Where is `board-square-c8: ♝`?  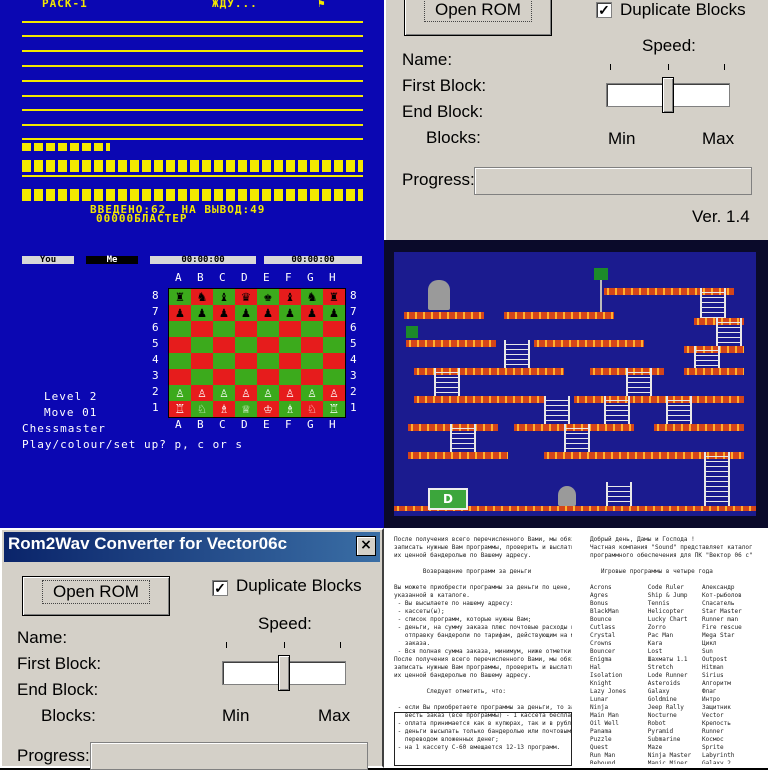
board-square-c8: ♝ is located at coordinates (224, 297).